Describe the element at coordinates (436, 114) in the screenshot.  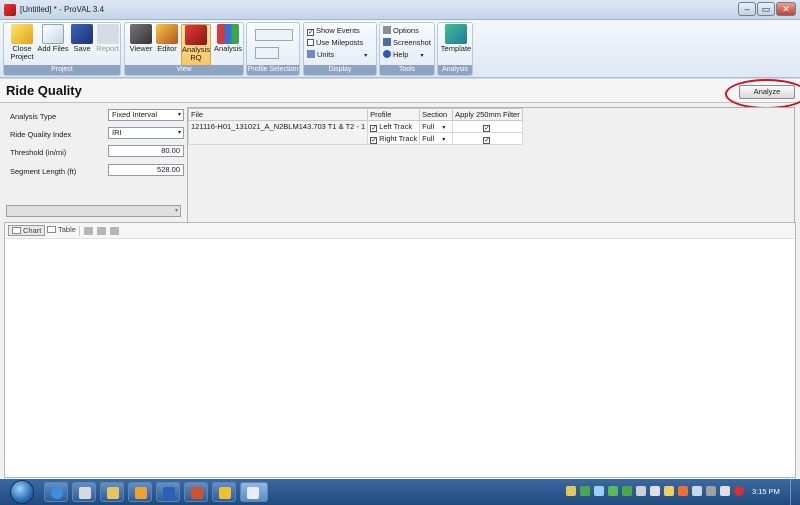
I see `column-header-section: Section` at that location.